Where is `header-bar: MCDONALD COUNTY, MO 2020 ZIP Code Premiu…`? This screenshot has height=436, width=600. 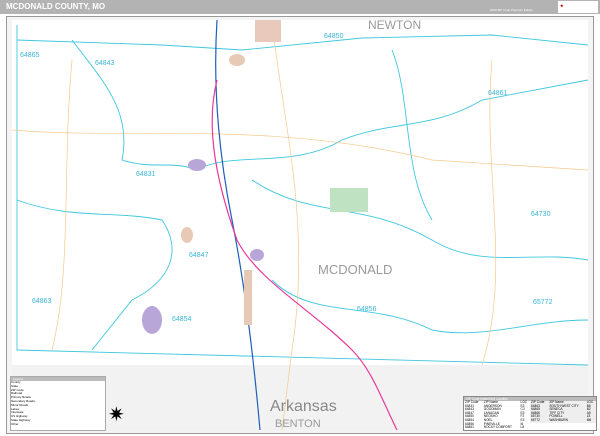
header-bar: MCDONALD COUNTY, MO 2020 ZIP Code Premiu… is located at coordinates (300, 7).